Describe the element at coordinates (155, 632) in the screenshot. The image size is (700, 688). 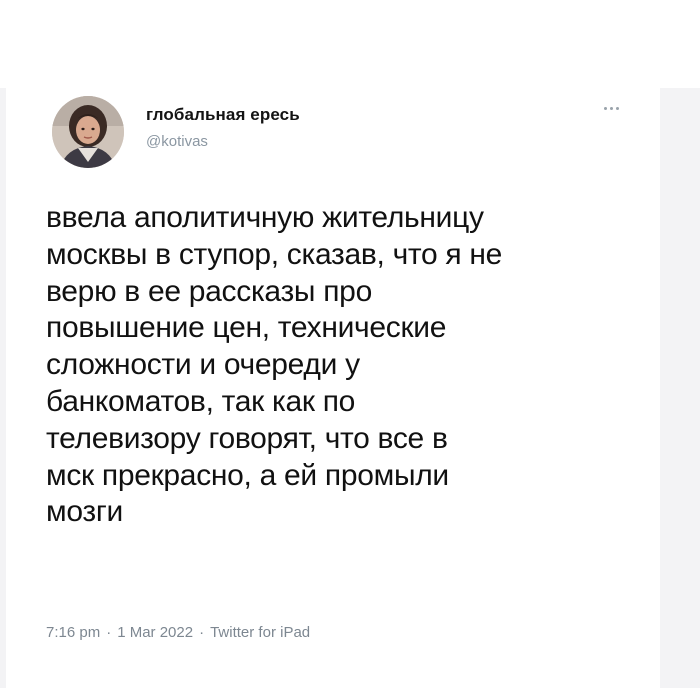
I see `tweet-date: 1 Mar 2022` at that location.